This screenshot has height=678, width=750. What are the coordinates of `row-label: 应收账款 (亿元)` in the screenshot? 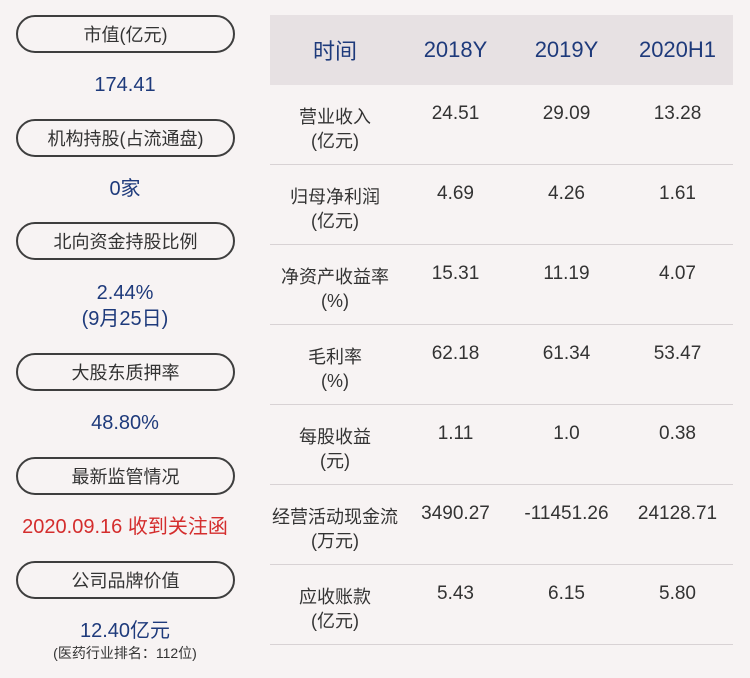 It's located at (335, 604).